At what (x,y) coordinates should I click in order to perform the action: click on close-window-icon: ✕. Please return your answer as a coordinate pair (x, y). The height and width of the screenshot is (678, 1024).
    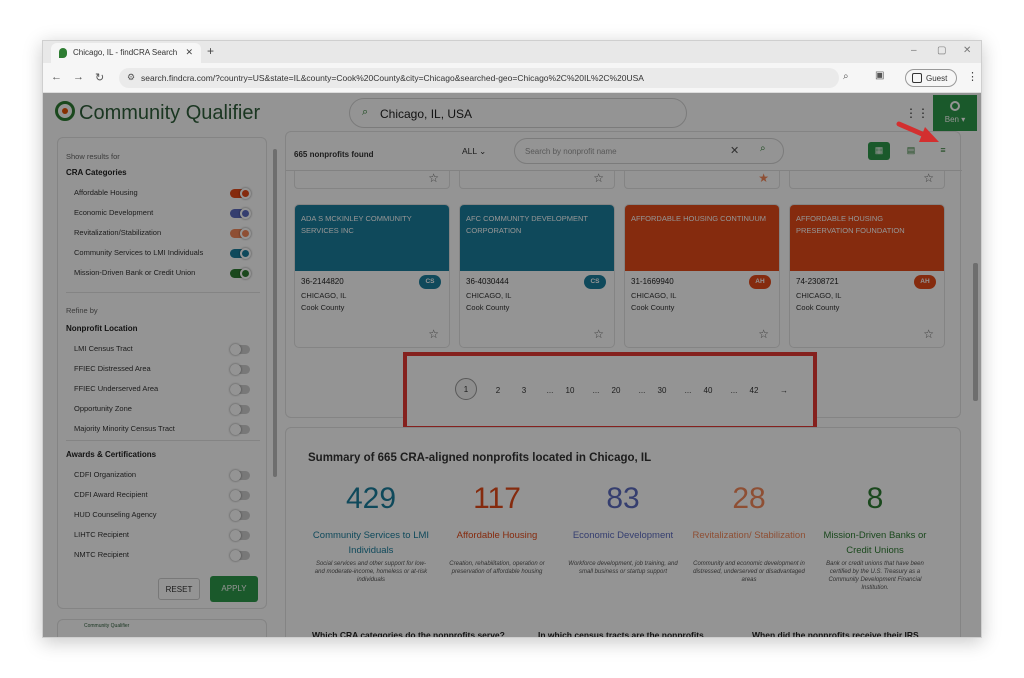
    Looking at the image, I should click on (967, 50).